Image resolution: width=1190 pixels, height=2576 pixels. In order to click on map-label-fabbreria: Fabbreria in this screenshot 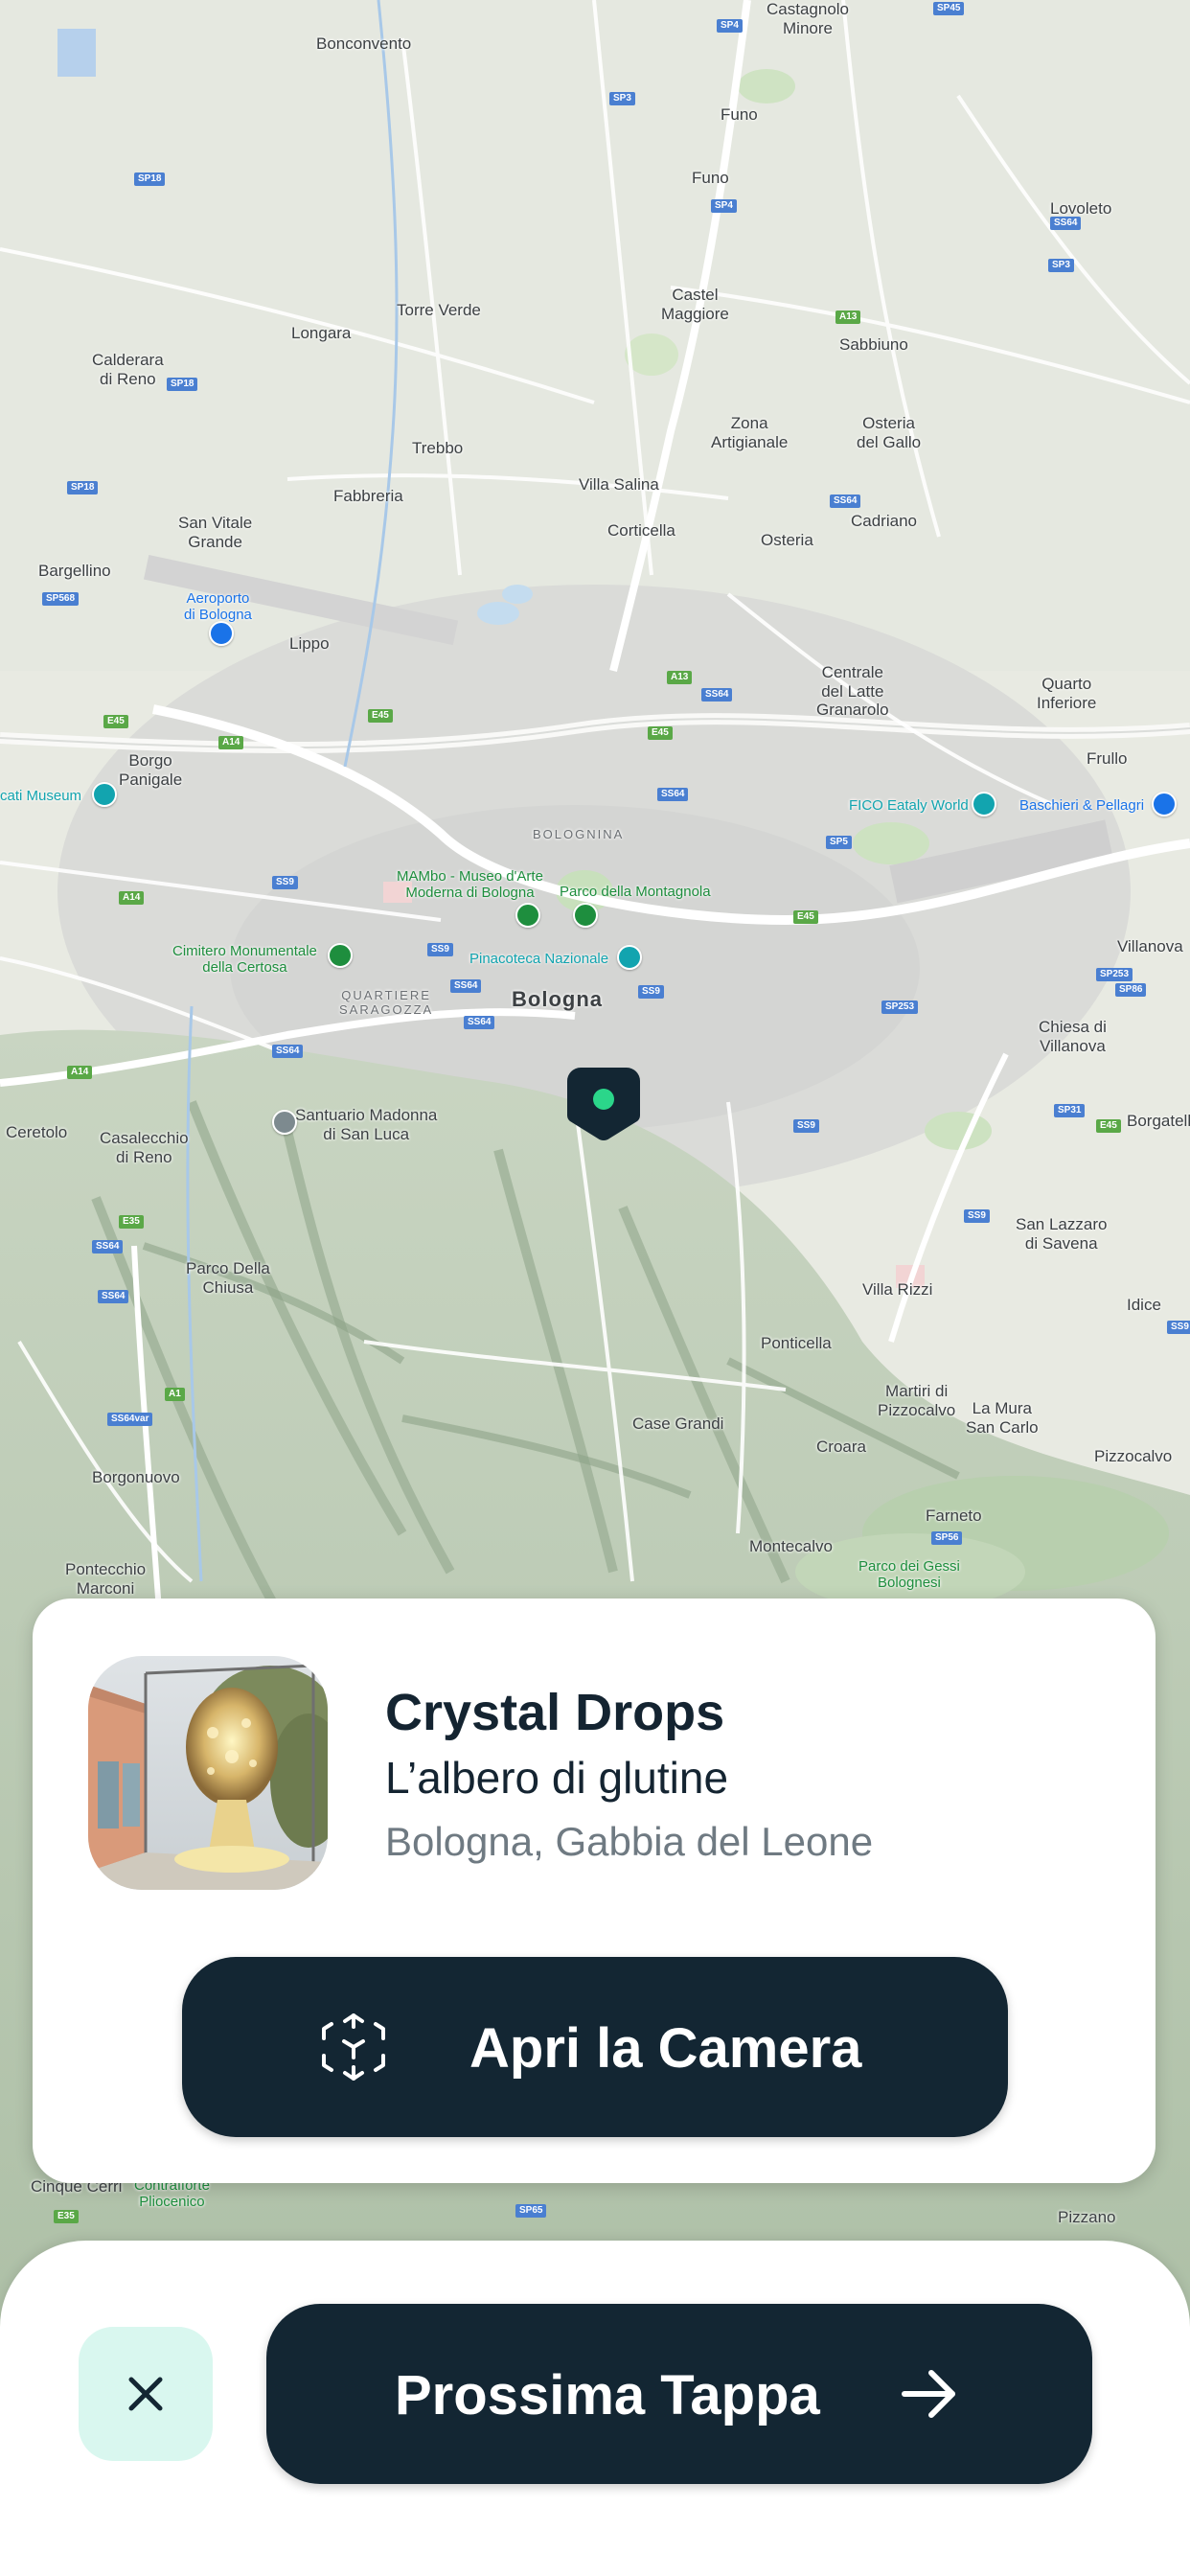, I will do `click(368, 496)`.